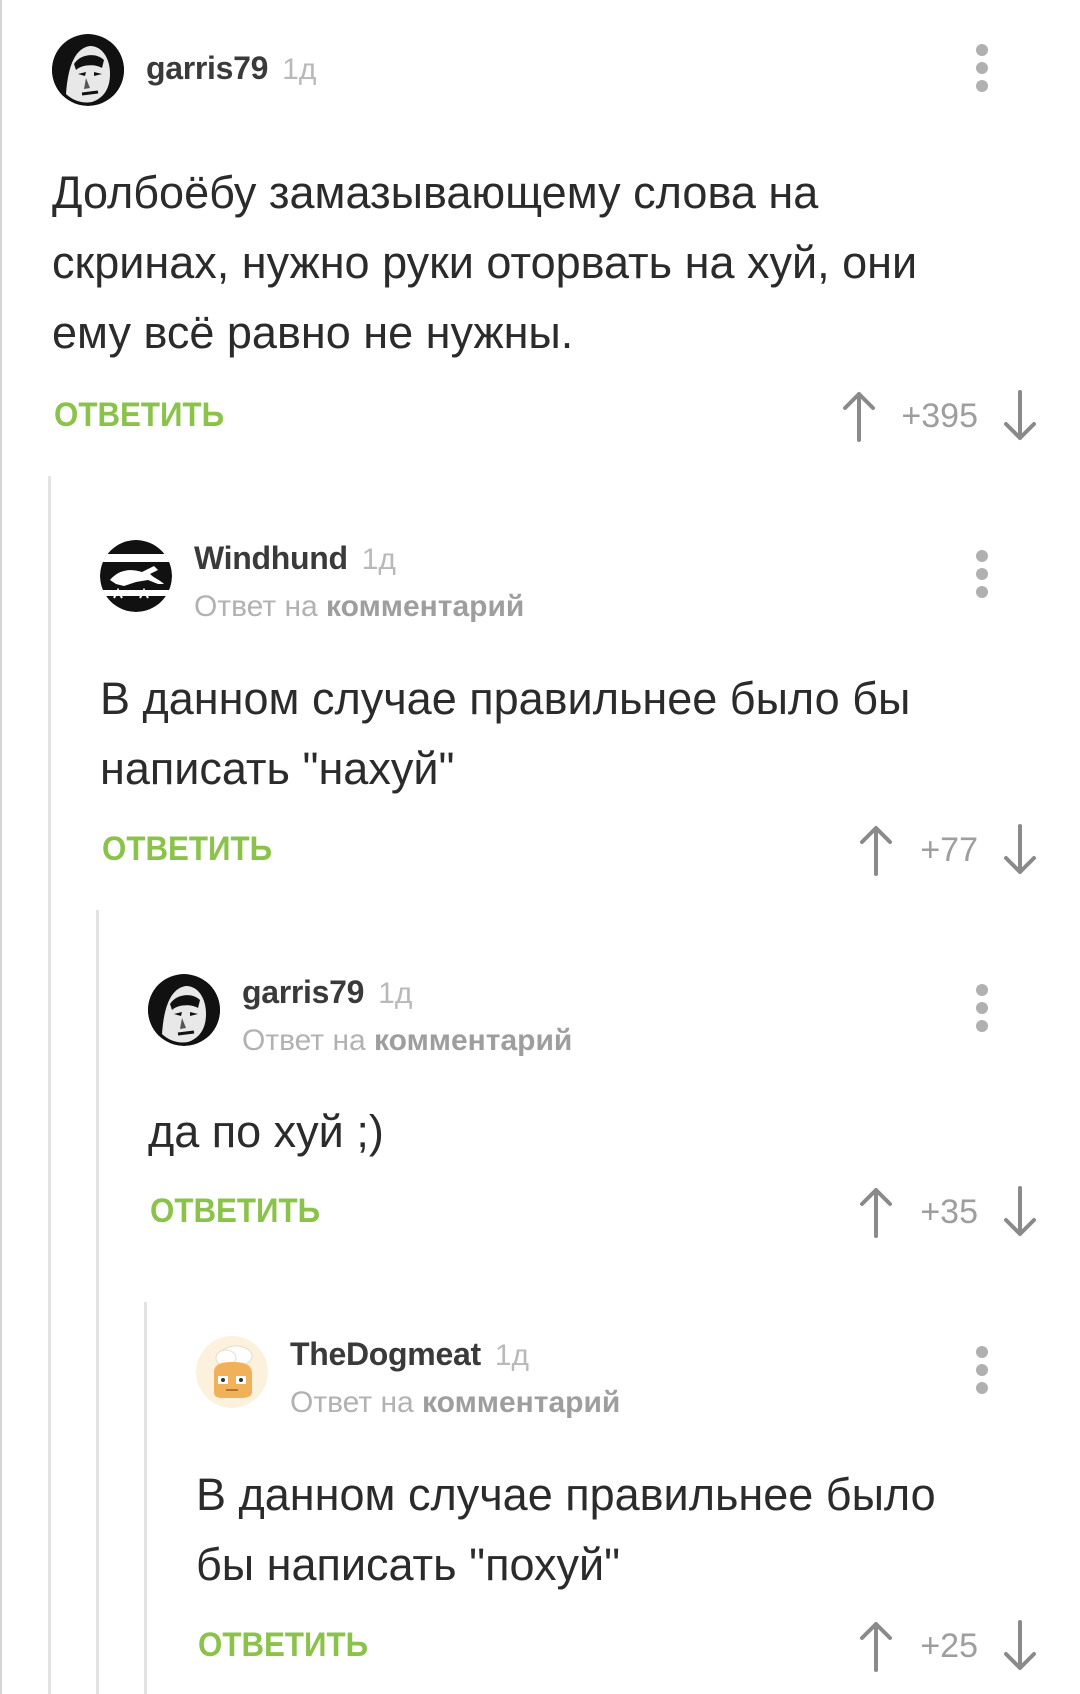 The width and height of the screenshot is (1080, 1694). I want to click on page-edge, so click(1, 847).